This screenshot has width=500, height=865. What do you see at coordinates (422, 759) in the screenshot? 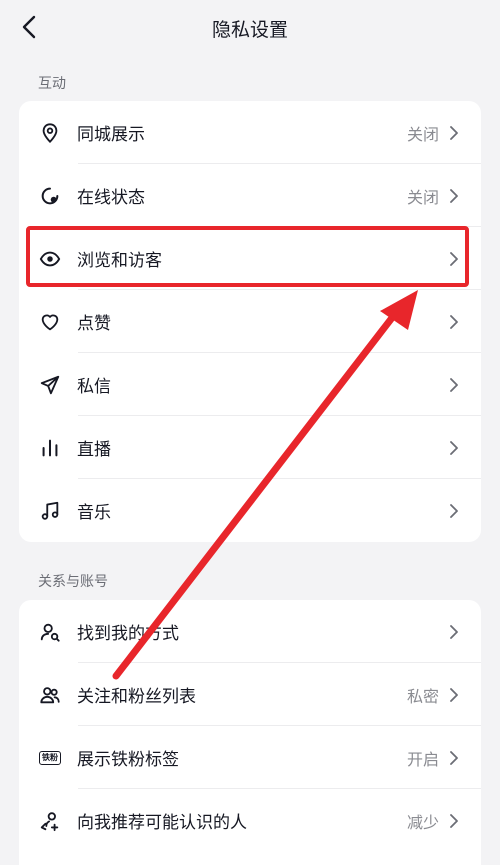
I see `row-value: 开启` at bounding box center [422, 759].